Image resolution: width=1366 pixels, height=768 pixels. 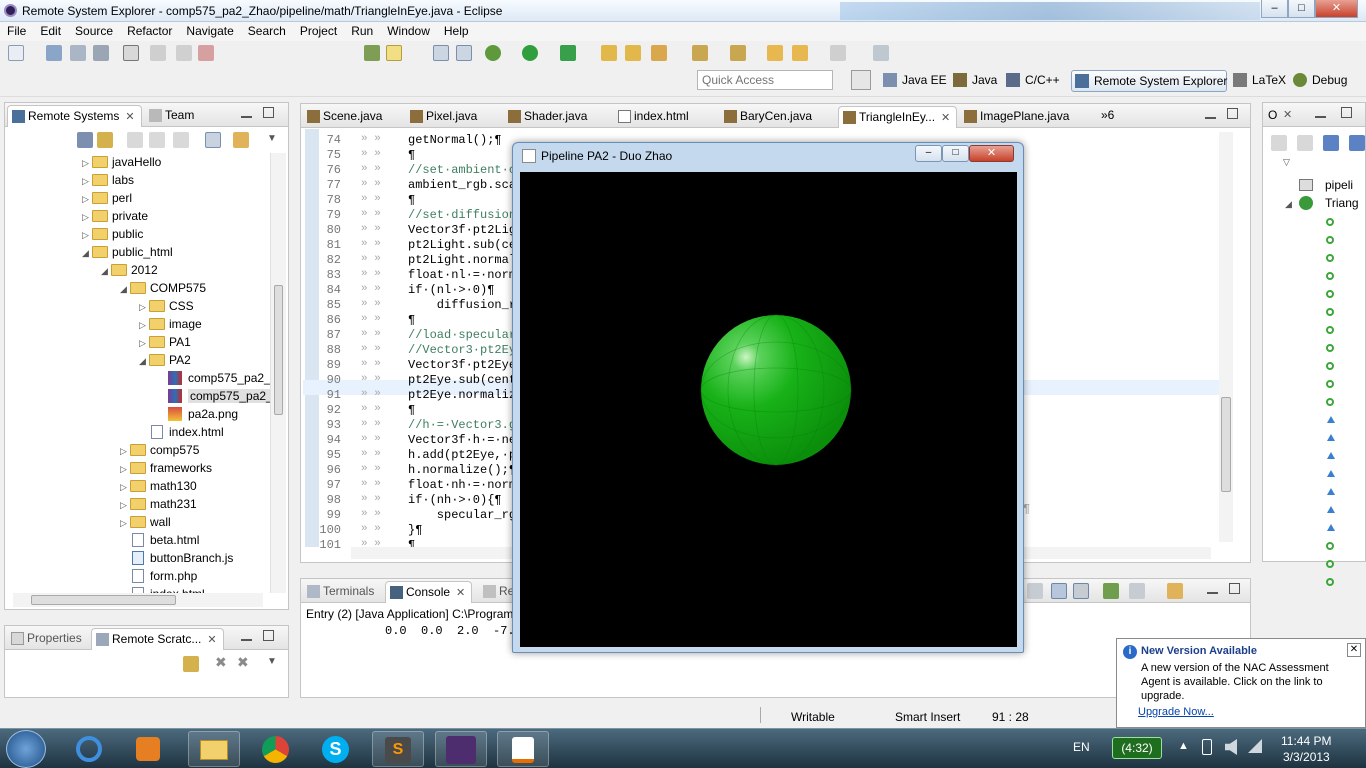 I want to click on menu-run: Run, so click(x=362, y=31).